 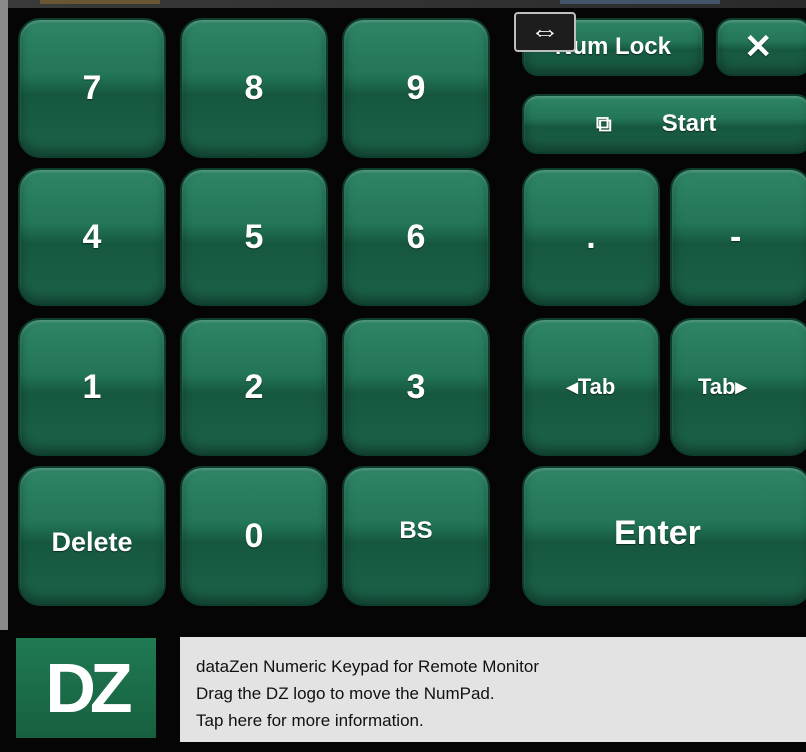 I want to click on key-4-label: 4, so click(x=92, y=236).